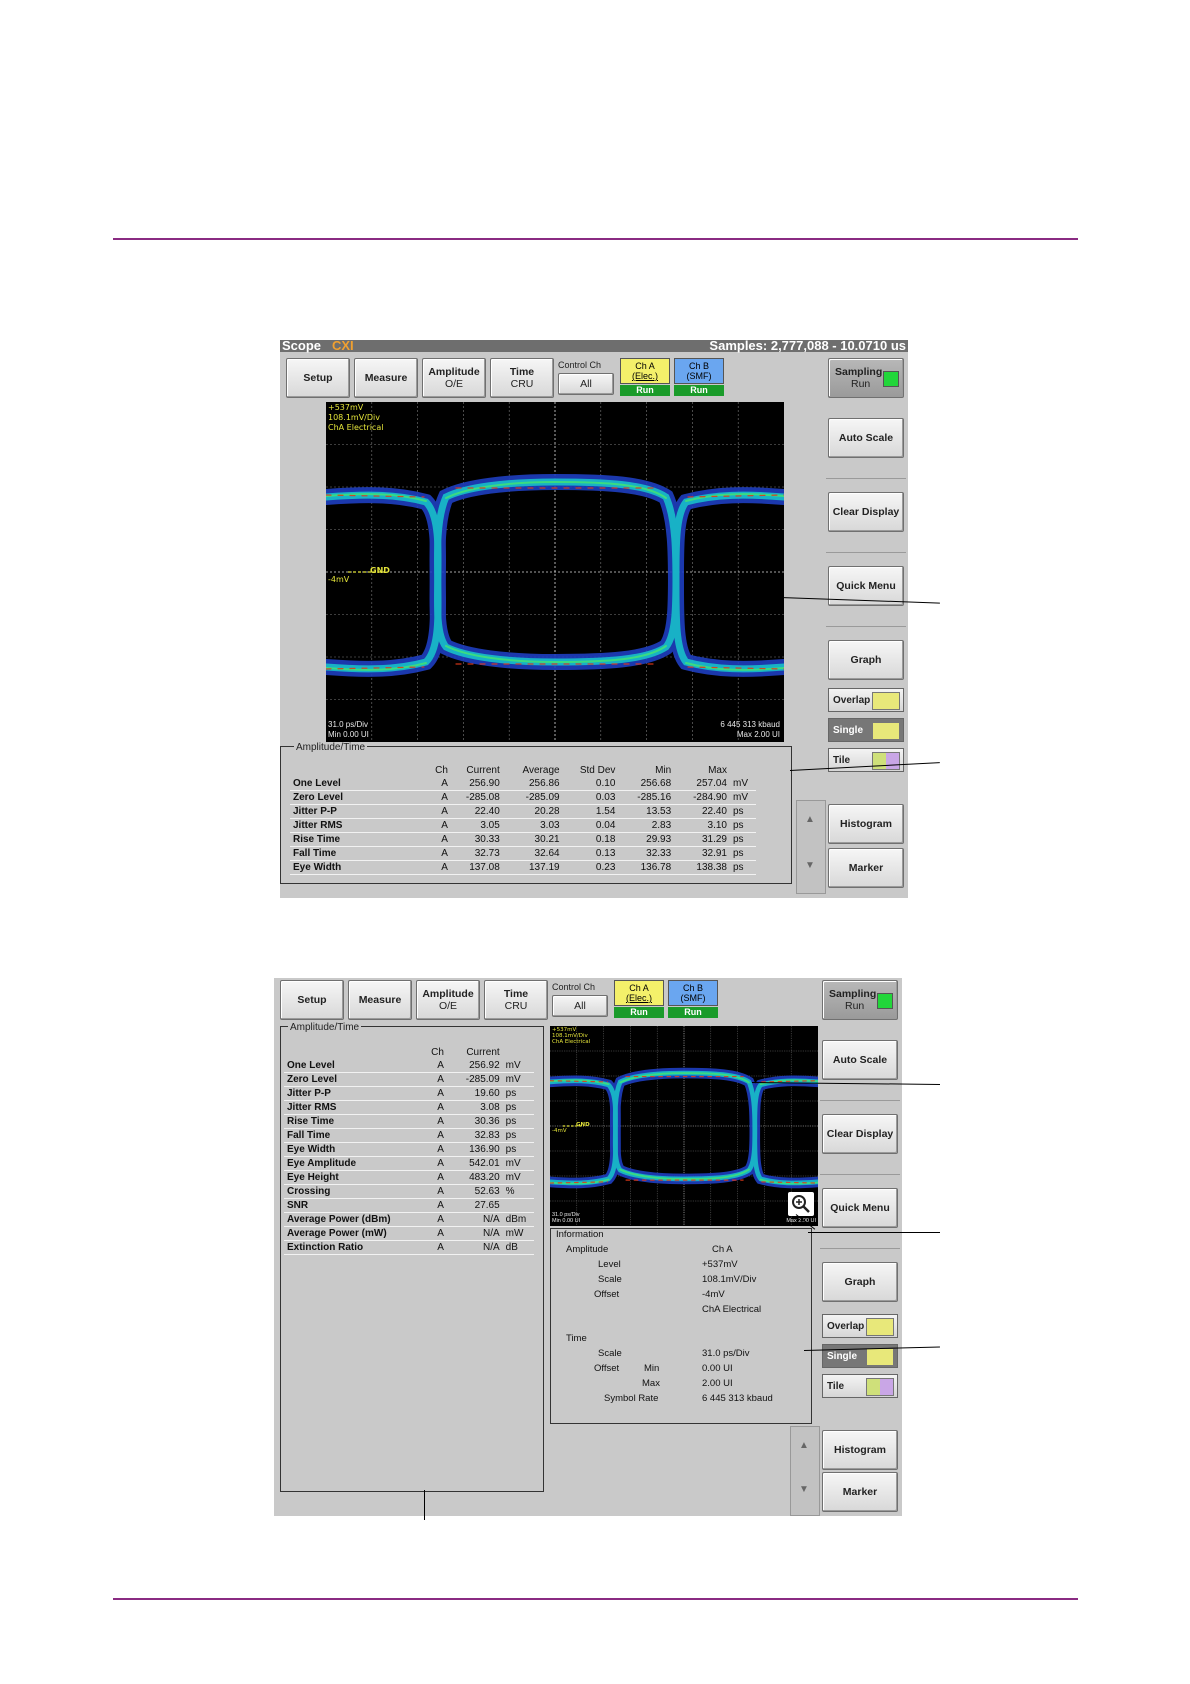 Image resolution: width=1190 pixels, height=1684 pixels. Describe the element at coordinates (874, 1232) in the screenshot. I see `callout-line` at that location.